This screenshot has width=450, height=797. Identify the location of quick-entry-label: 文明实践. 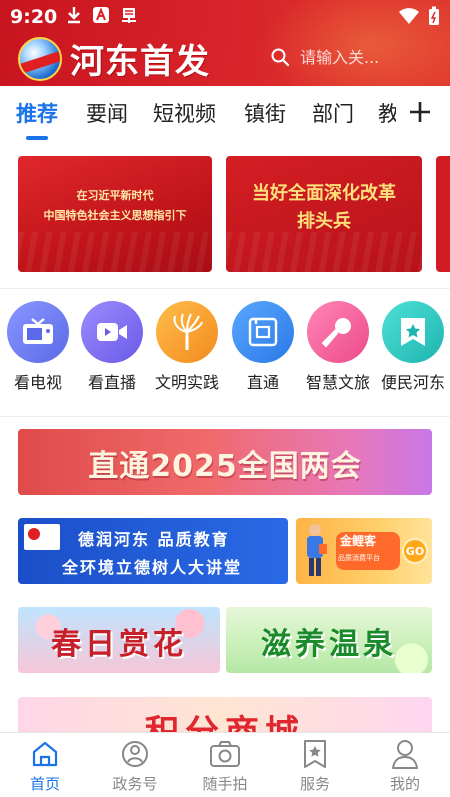
(186, 382).